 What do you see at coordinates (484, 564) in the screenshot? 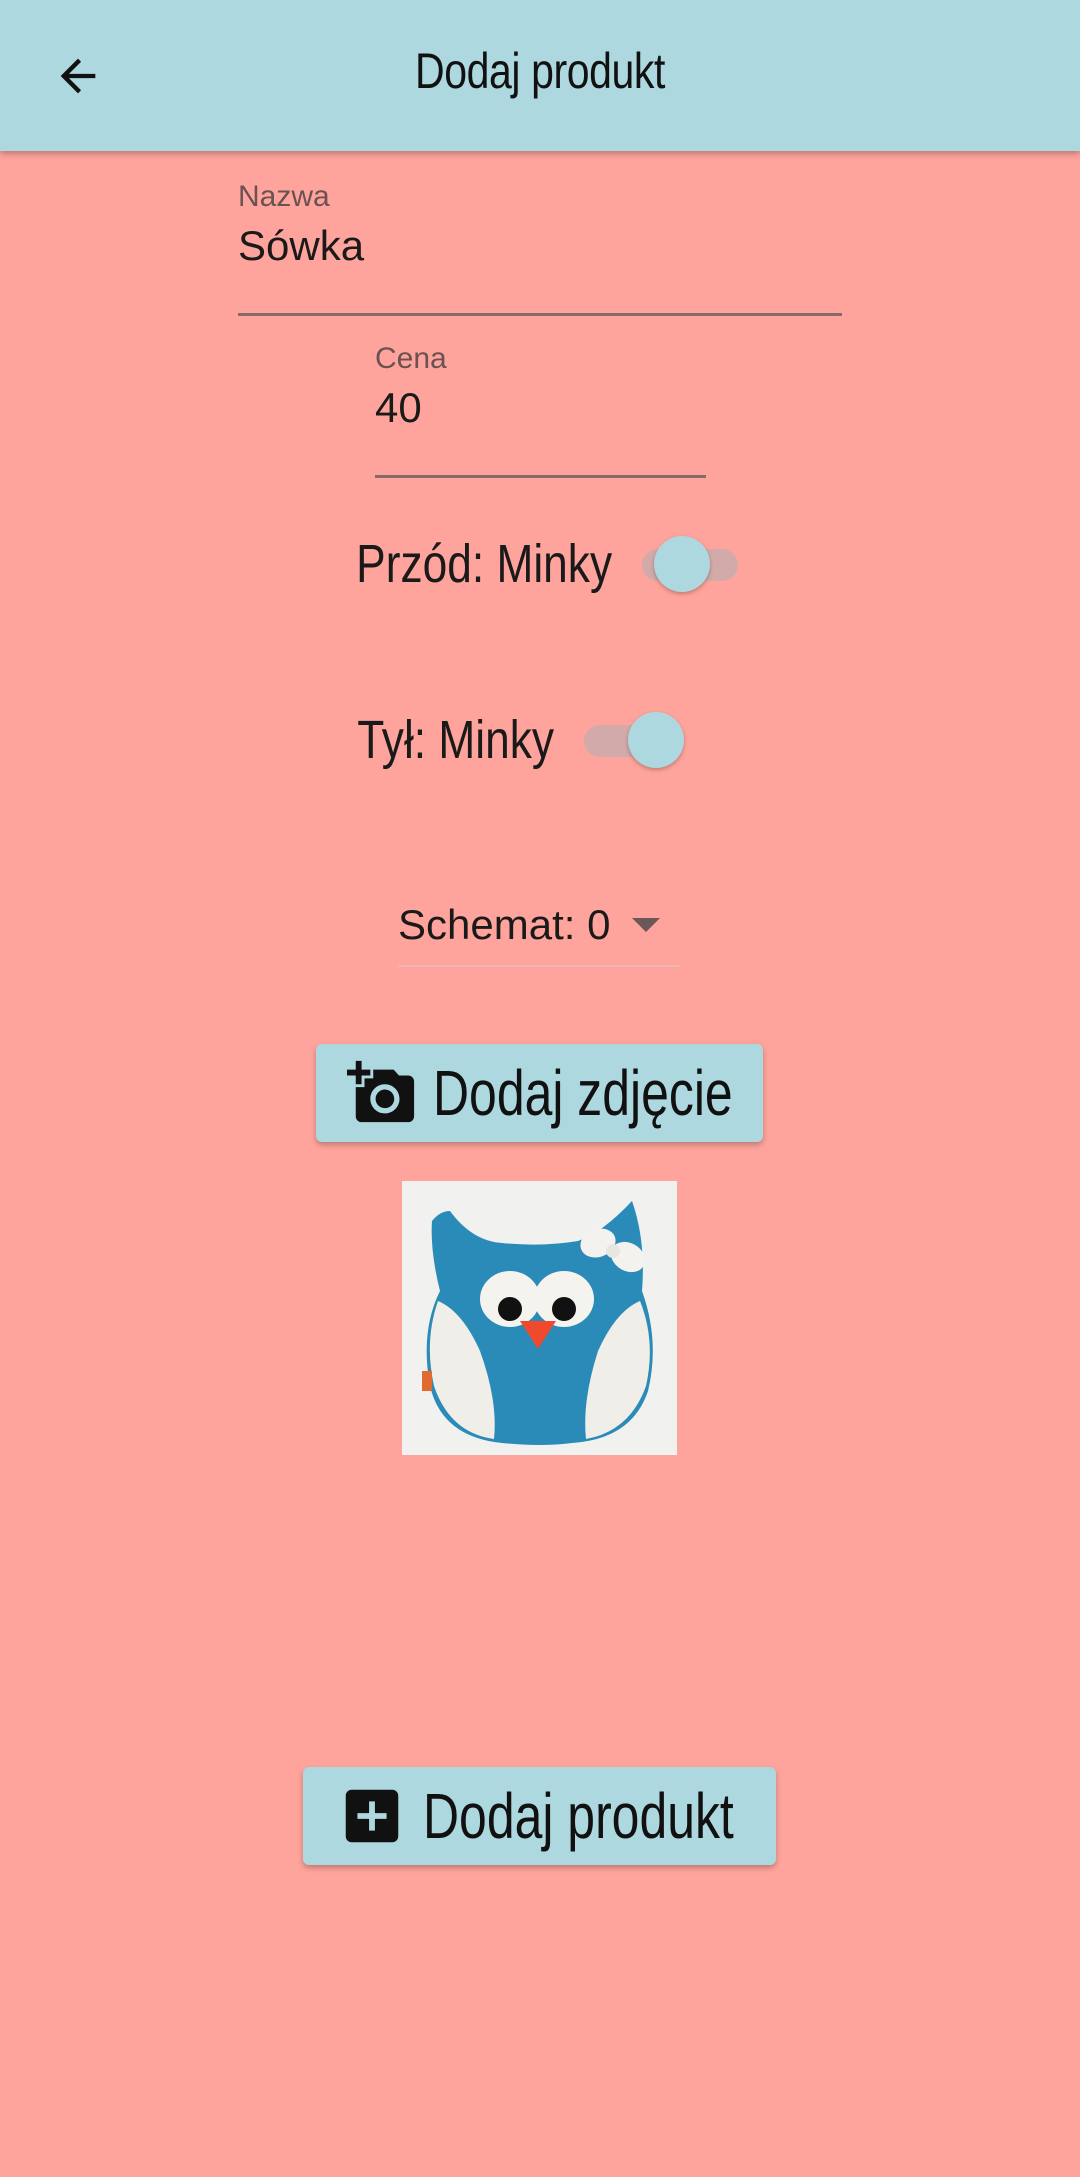
I see `front-fabric-label: Przód: Minky` at bounding box center [484, 564].